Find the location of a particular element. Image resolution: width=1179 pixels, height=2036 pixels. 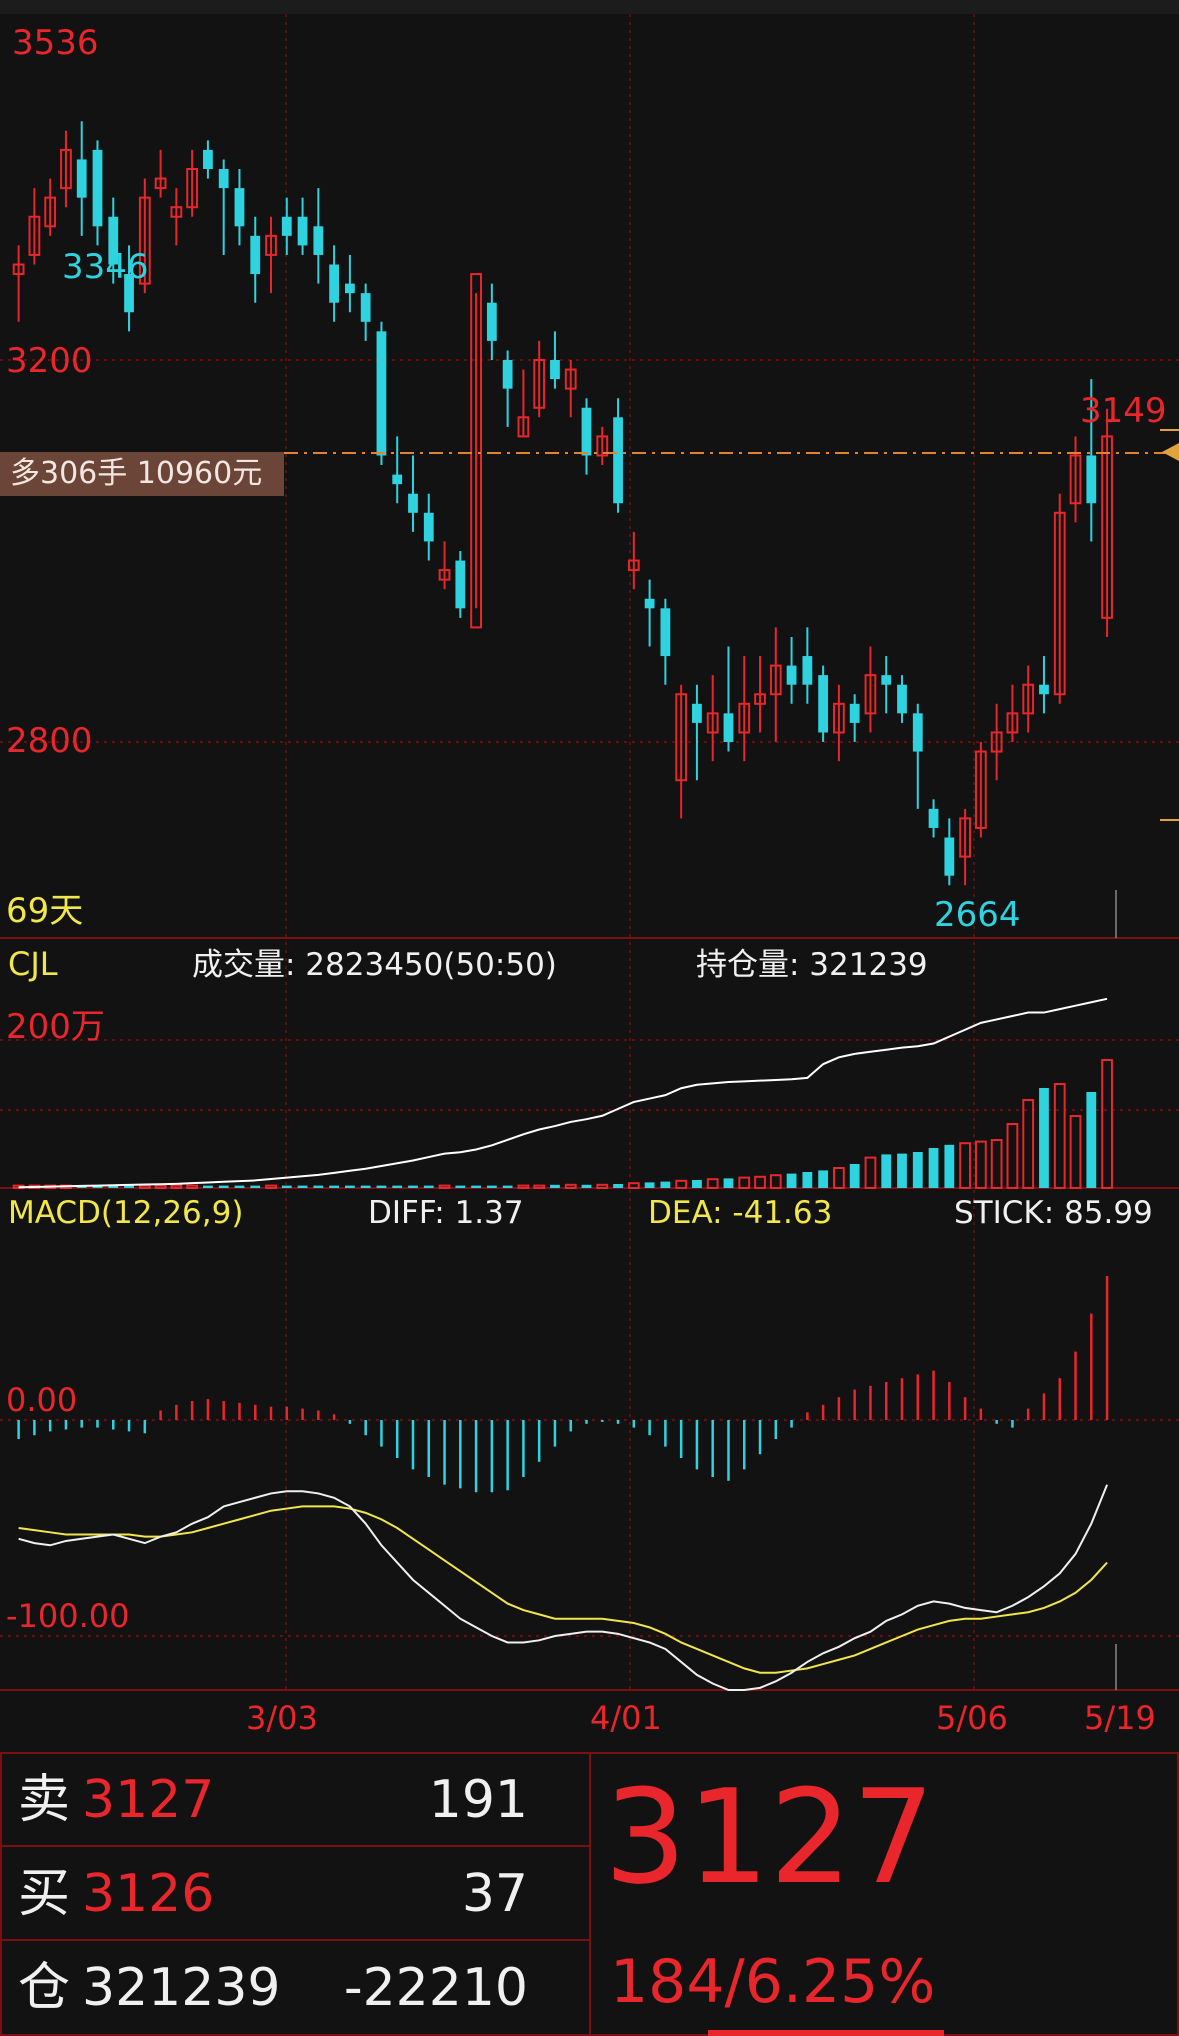

ask-row: 卖 3127 191 is located at coordinates (294, 1797).